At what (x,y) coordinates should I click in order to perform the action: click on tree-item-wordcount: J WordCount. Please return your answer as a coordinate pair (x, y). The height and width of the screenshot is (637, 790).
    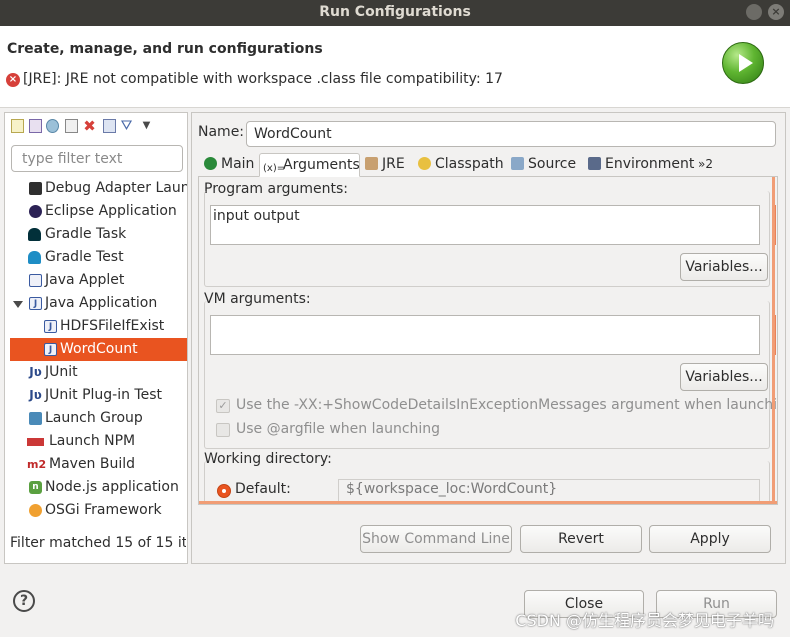
    Looking at the image, I should click on (98, 349).